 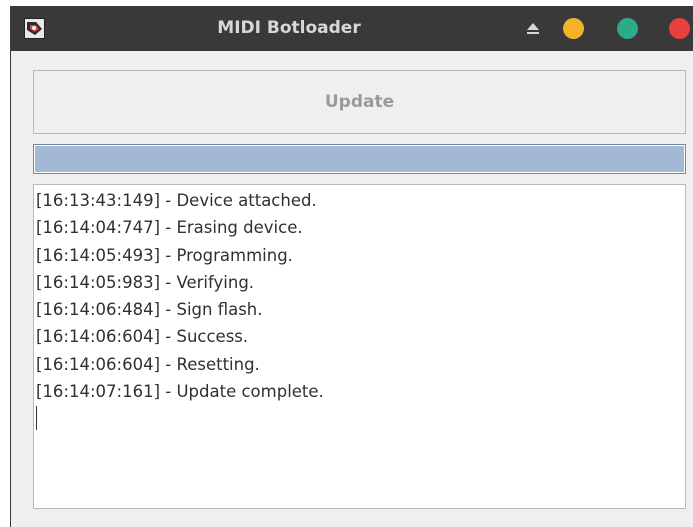 I want to click on log-line: [16:14:05:493] - Programming., so click(x=164, y=255).